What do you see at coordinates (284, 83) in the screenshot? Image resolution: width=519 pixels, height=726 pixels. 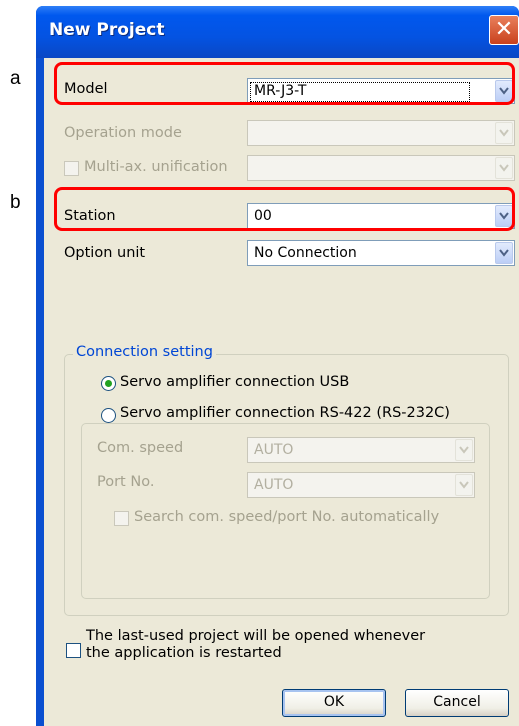 I see `highlight-box-model` at bounding box center [284, 83].